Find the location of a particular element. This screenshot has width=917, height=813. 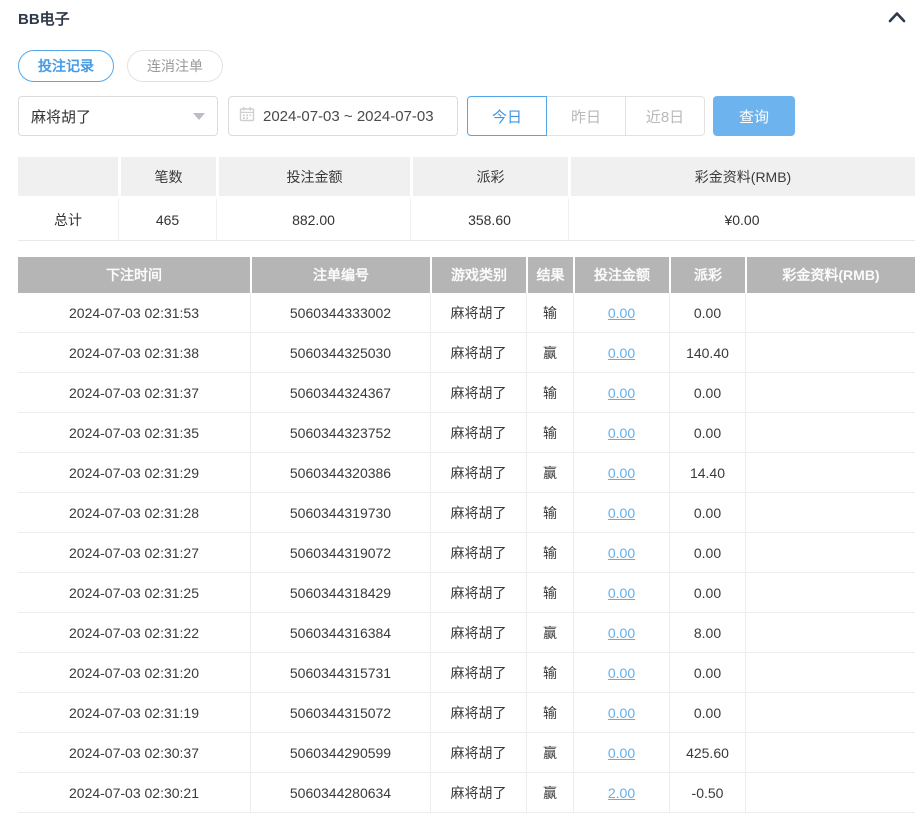

bet-time-cell: 2024-07-03 02:31:35 is located at coordinates (134, 433).